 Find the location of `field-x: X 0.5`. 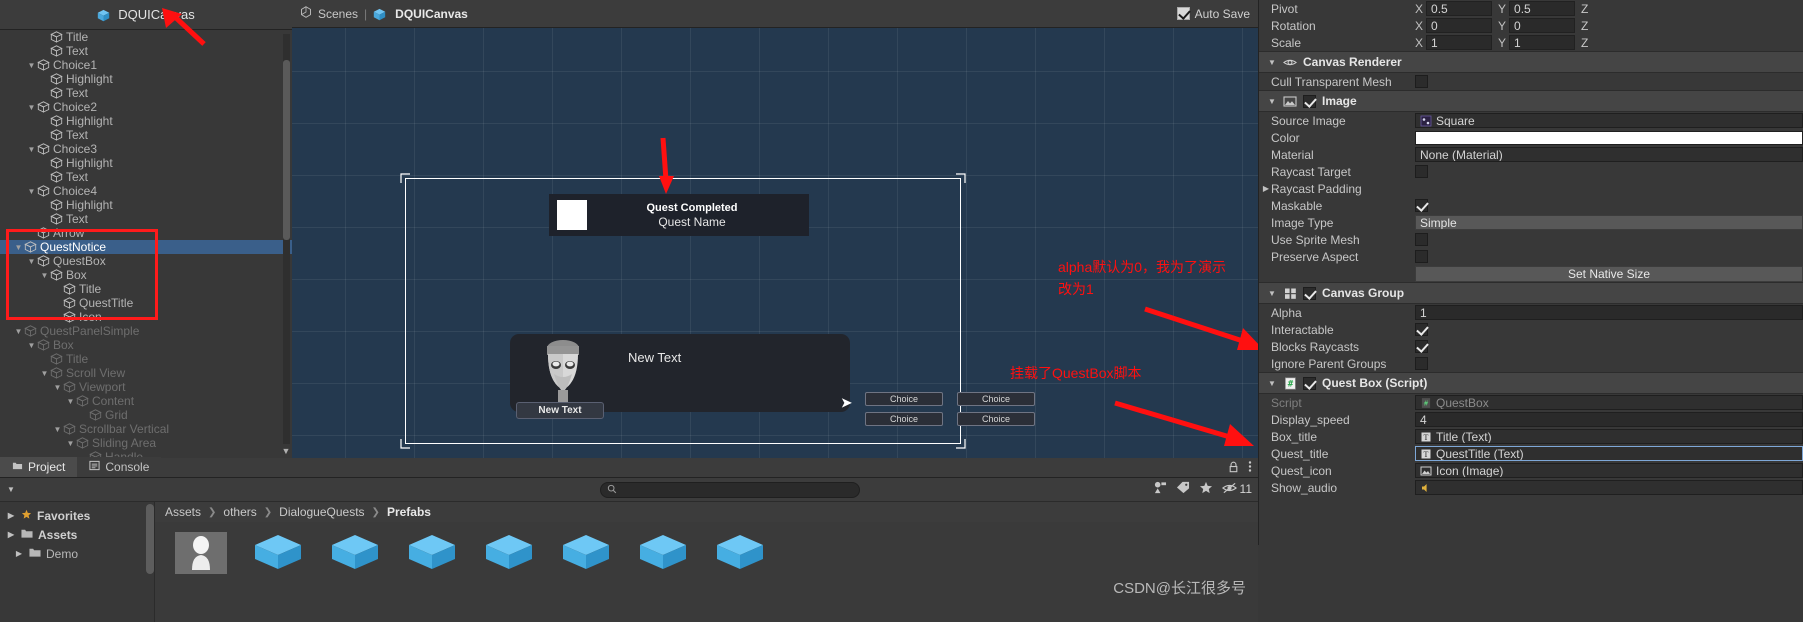

field-x: X 0.5 is located at coordinates (1454, 8).